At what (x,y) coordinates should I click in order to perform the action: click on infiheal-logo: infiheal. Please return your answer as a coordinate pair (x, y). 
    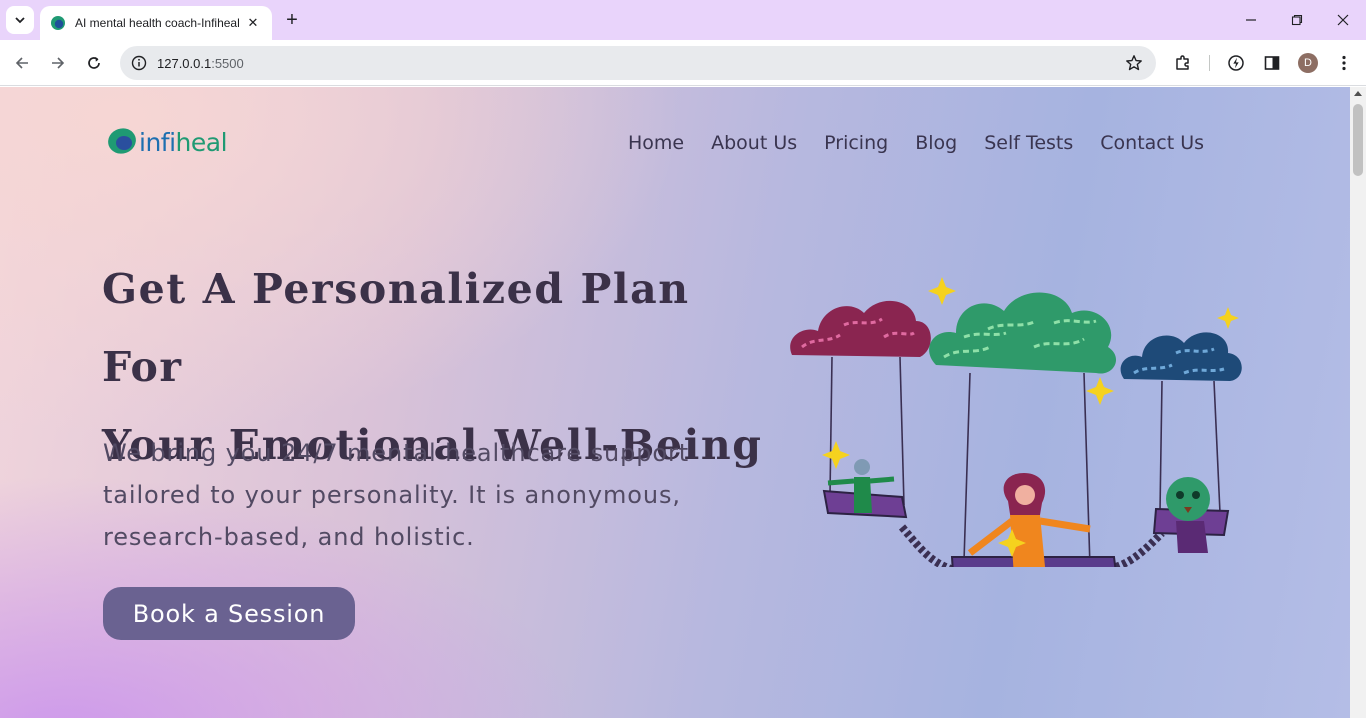
    Looking at the image, I should click on (167, 142).